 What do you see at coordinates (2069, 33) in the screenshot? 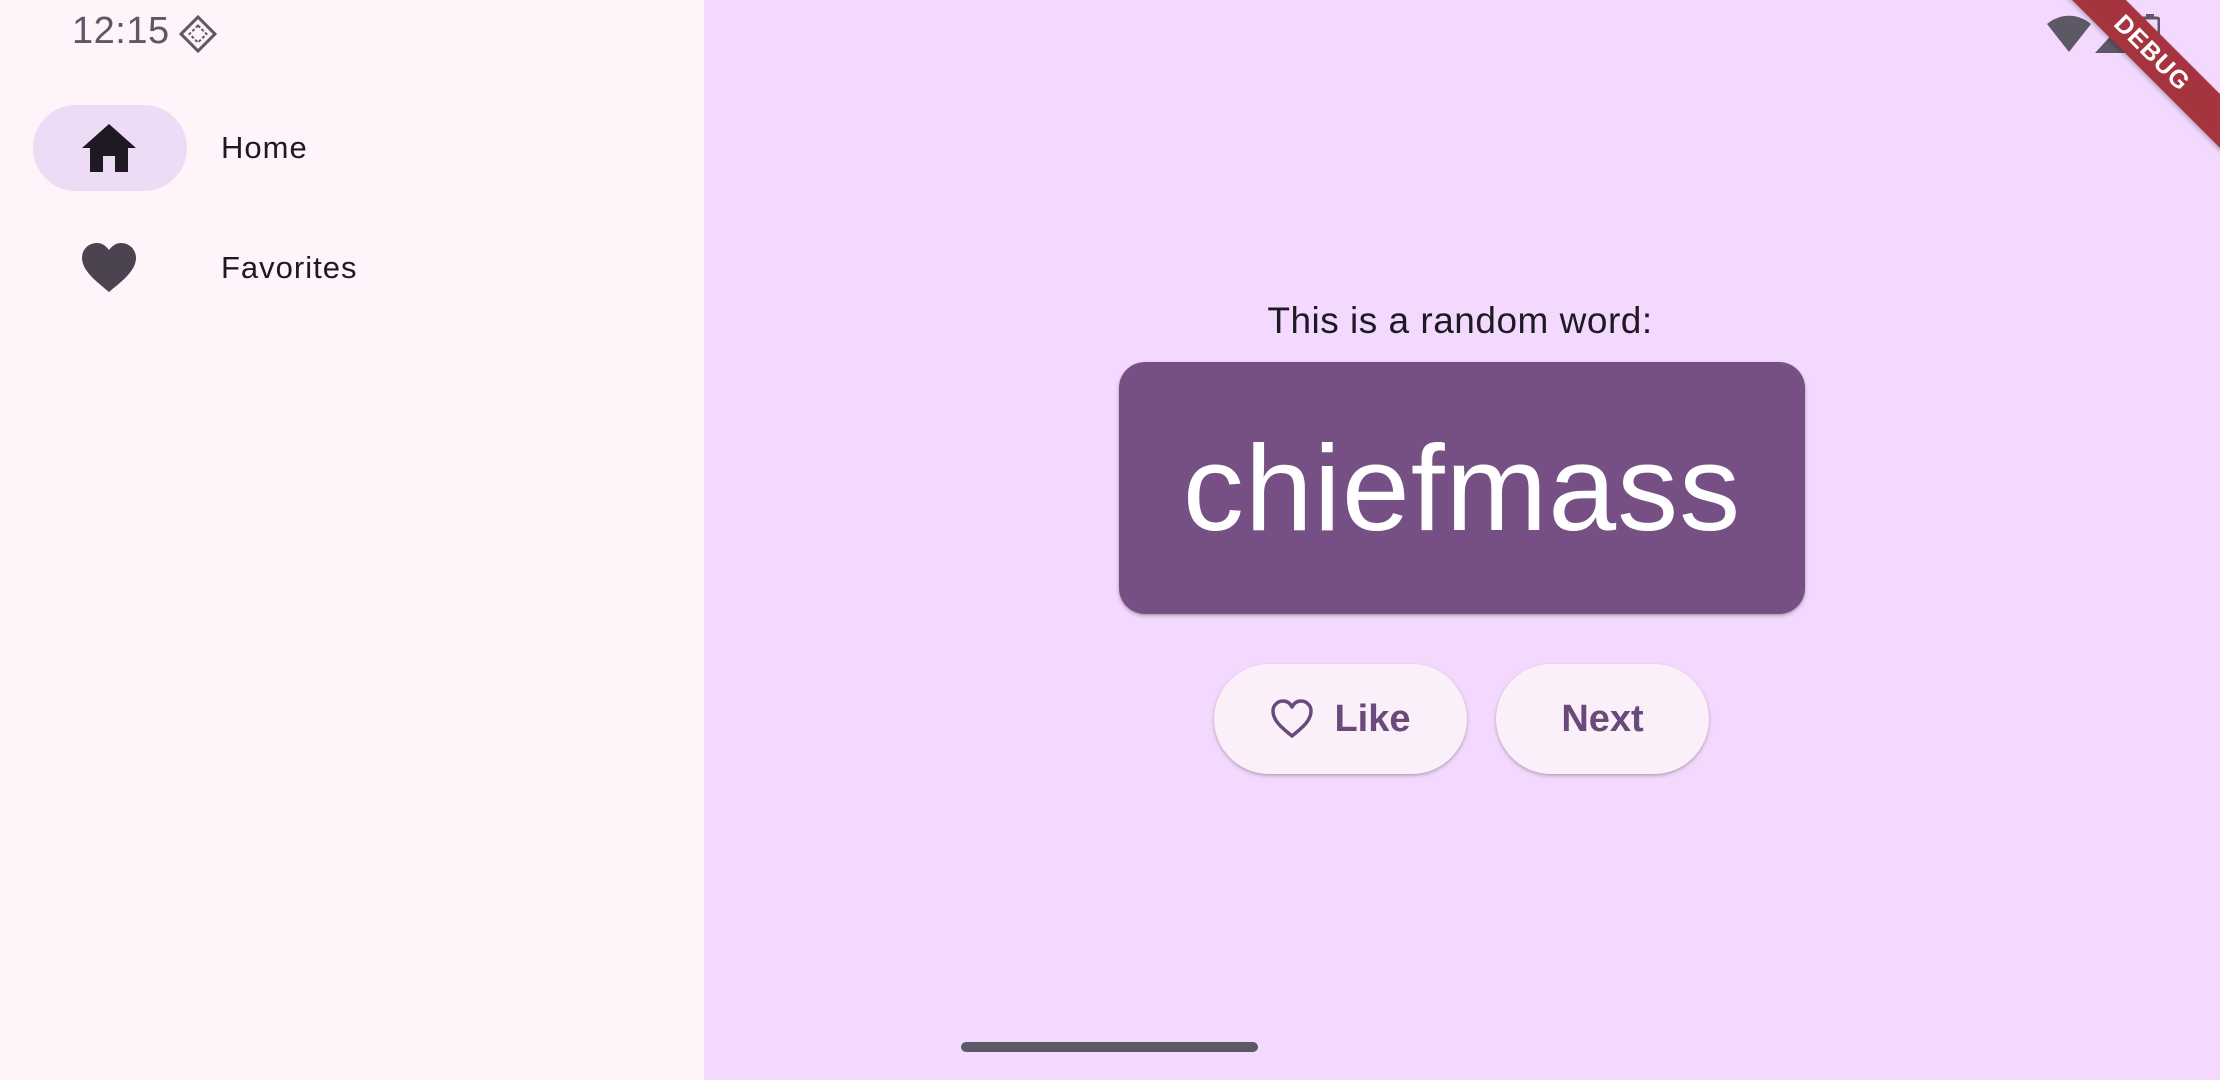
I see `wifi-icon` at bounding box center [2069, 33].